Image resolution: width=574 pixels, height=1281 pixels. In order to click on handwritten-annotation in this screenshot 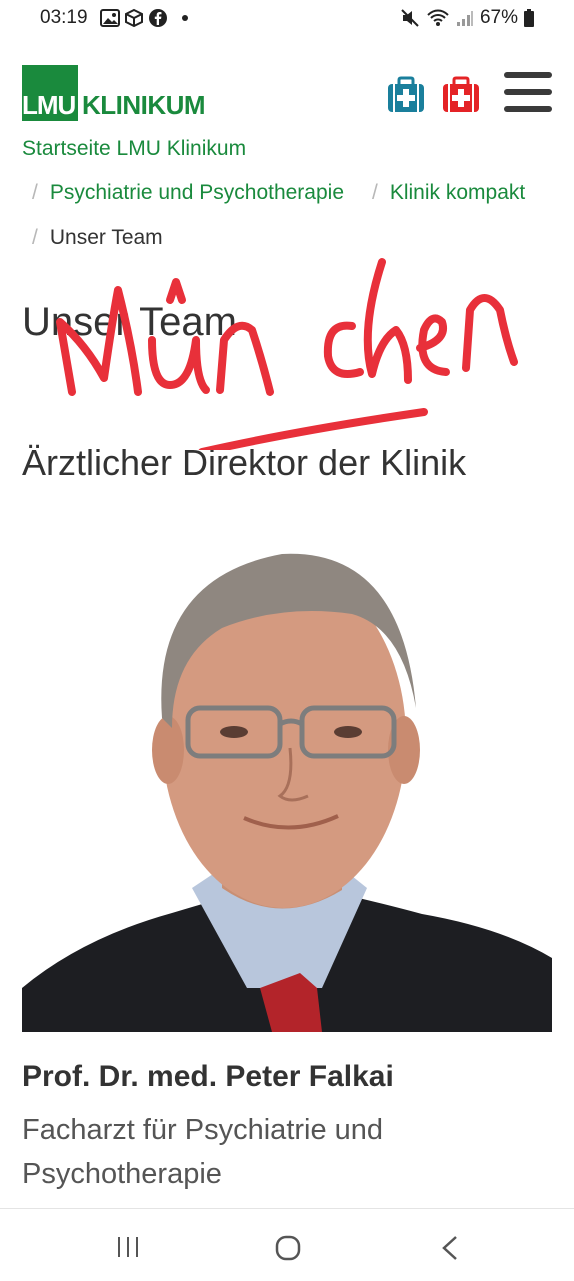, I will do `click(287, 354)`.